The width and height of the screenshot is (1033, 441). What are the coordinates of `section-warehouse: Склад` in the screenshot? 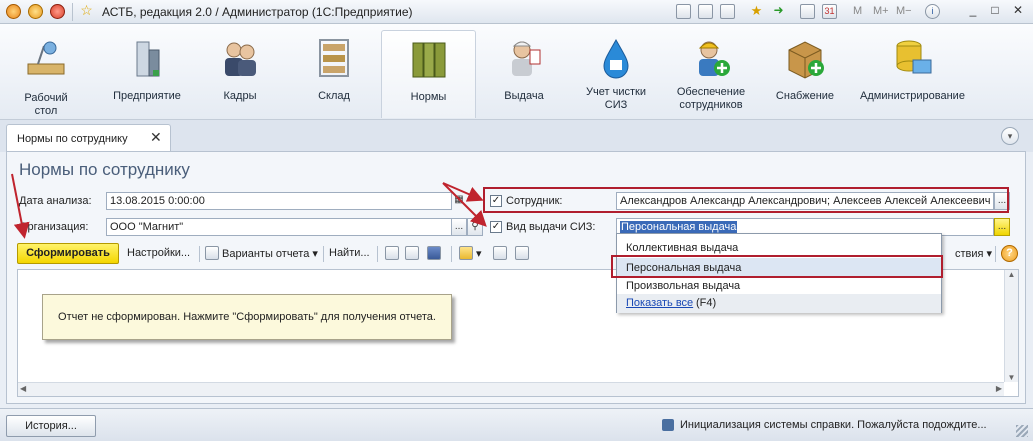 It's located at (334, 74).